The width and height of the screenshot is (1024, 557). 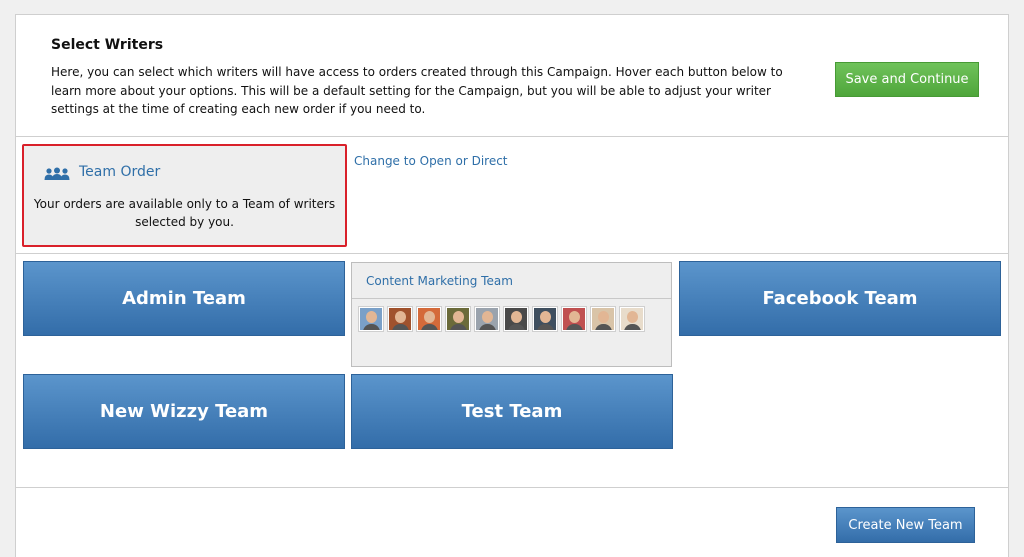 What do you see at coordinates (511, 281) in the screenshot?
I see `team-card-title: Content Marketing Team` at bounding box center [511, 281].